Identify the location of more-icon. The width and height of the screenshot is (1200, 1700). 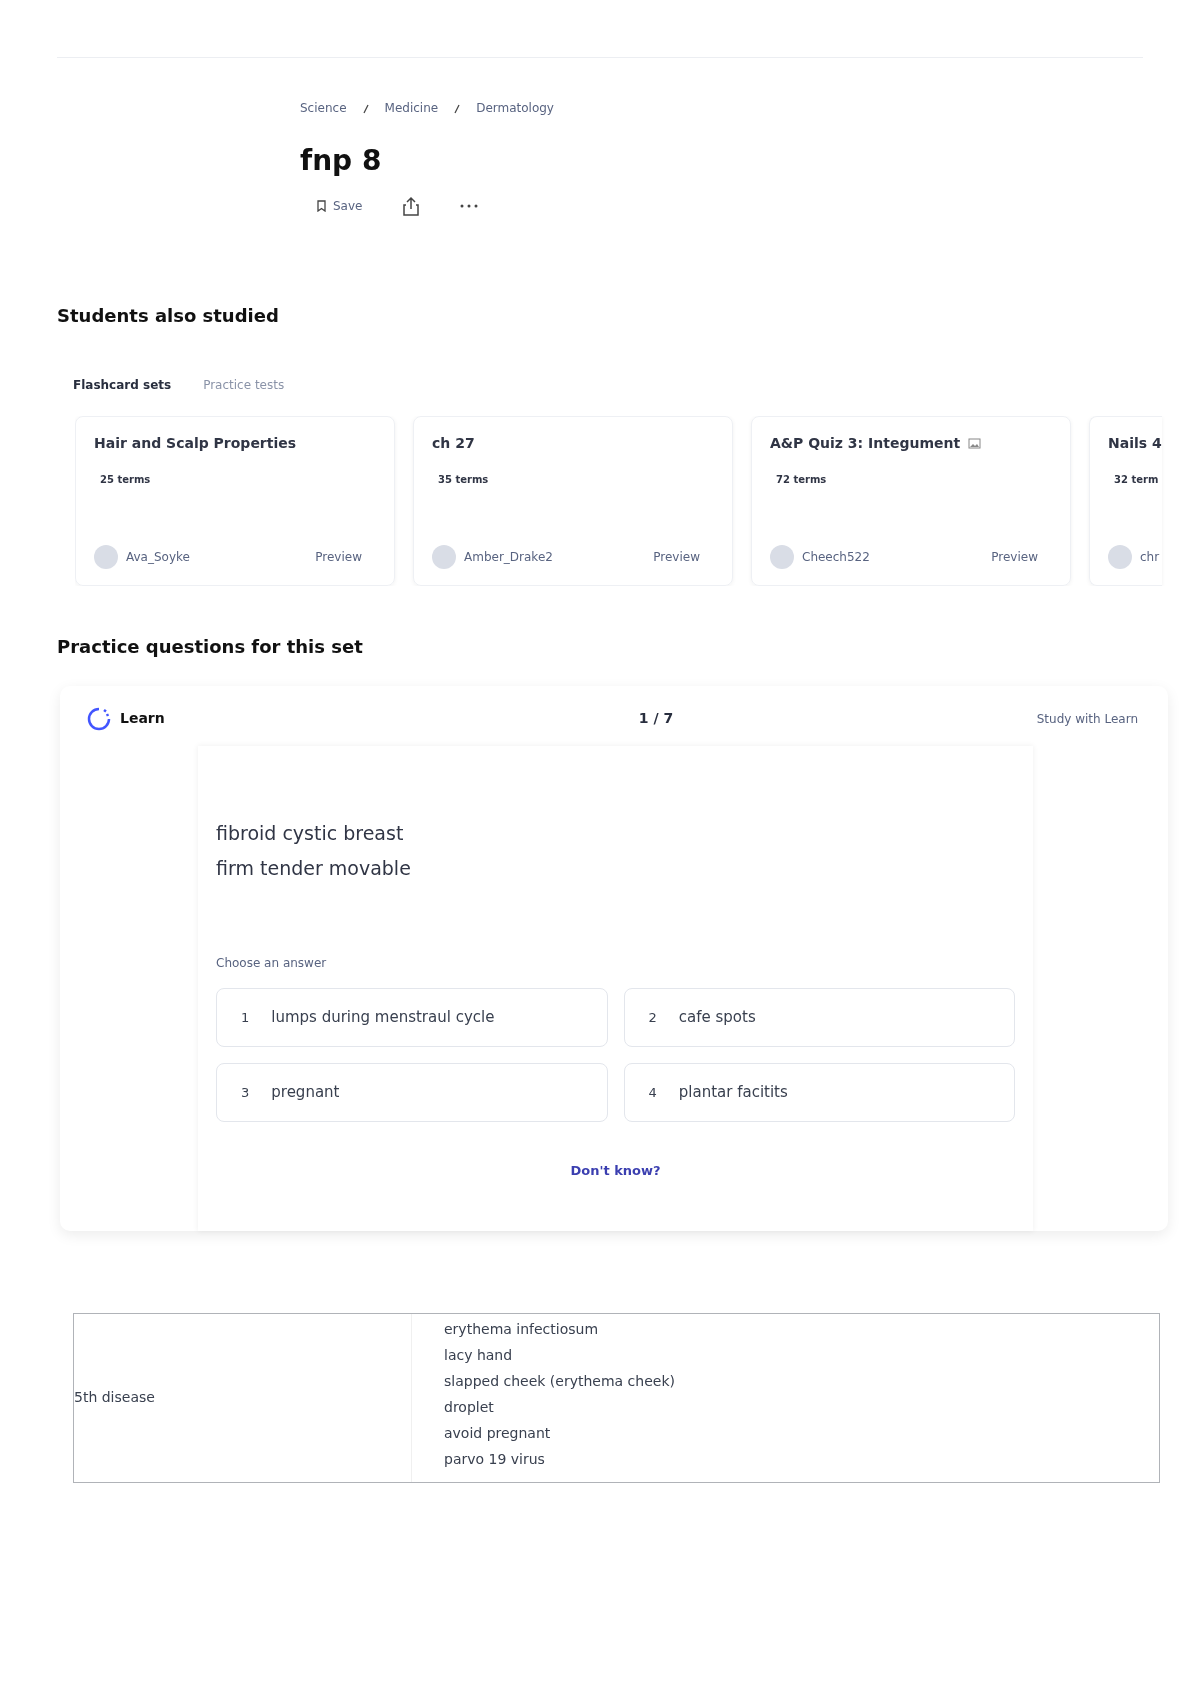
(469, 205).